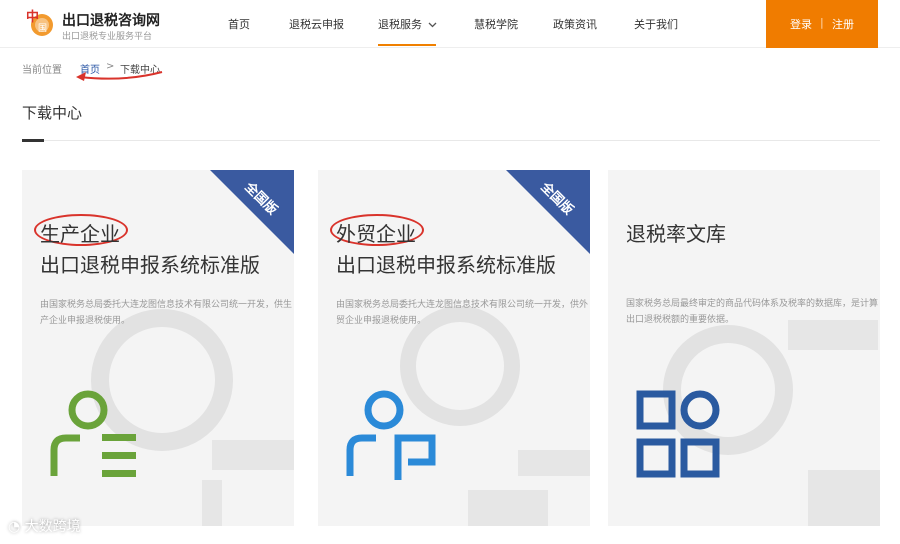  Describe the element at coordinates (676, 234) in the screenshot. I see `card-title: 退税率文库` at that location.